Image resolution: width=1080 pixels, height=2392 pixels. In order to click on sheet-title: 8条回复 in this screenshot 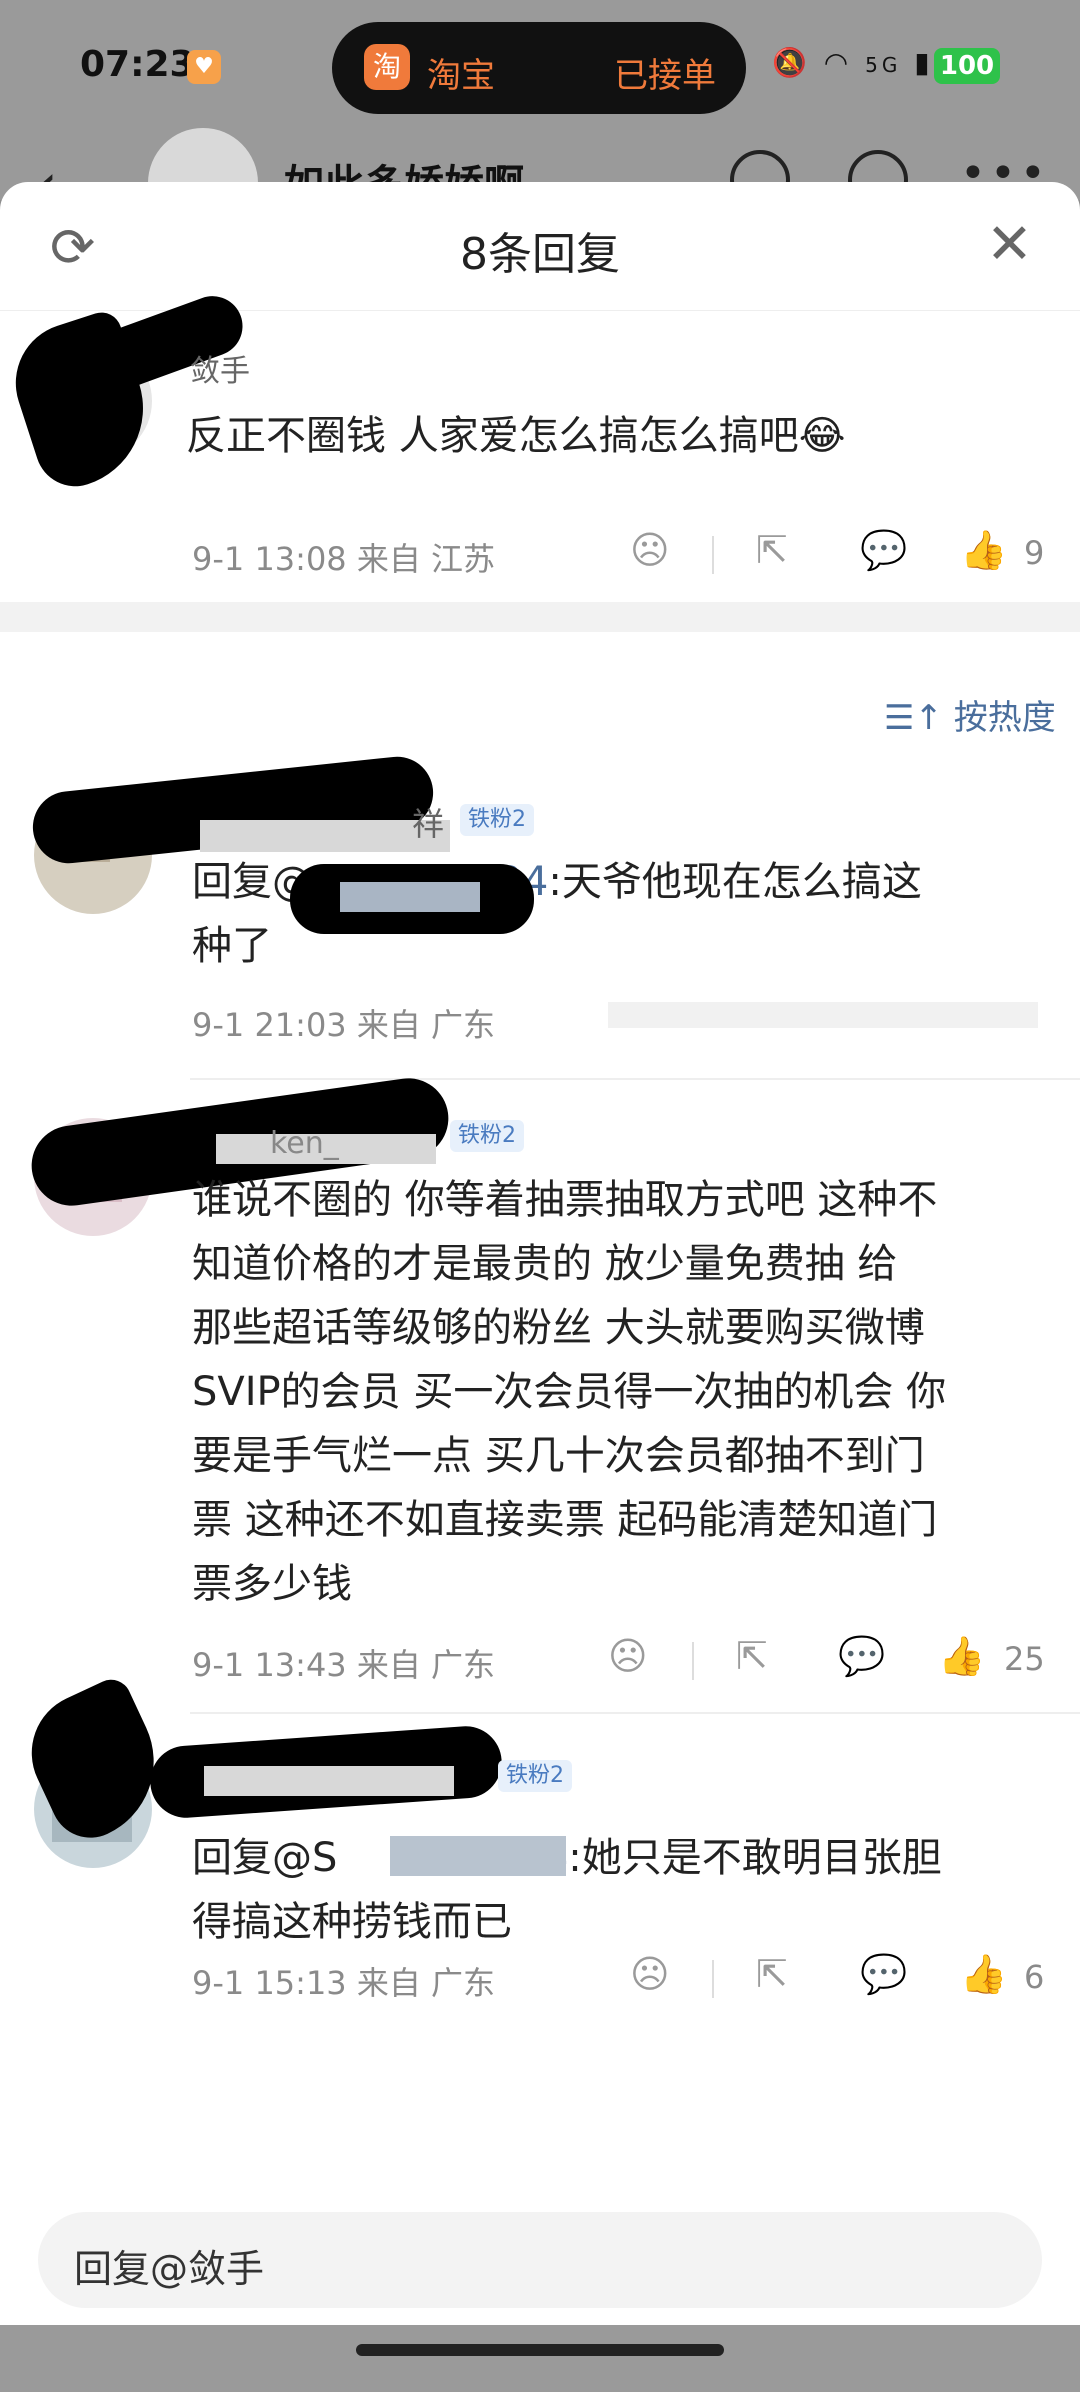, I will do `click(540, 254)`.